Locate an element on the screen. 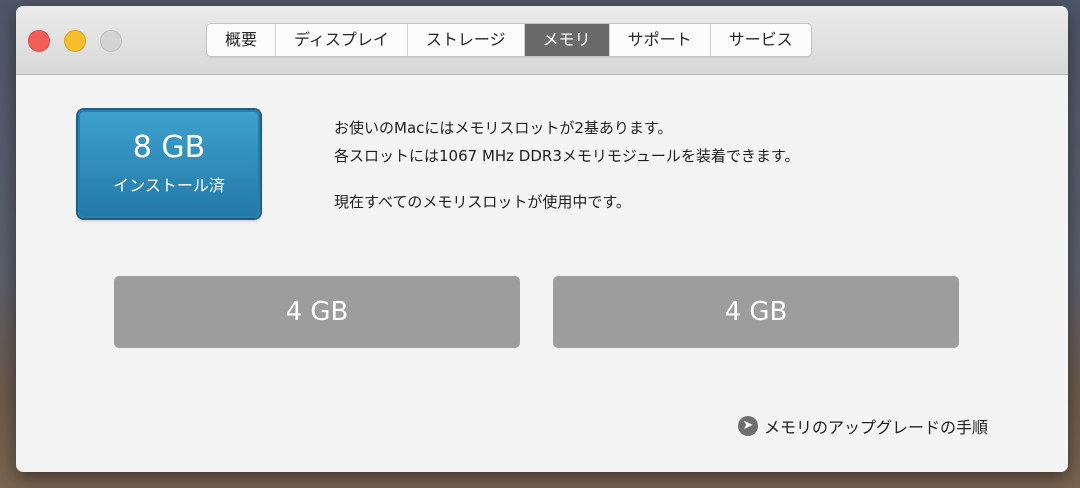  memory-slot-count-text: お使いのMacにはメモリスロットが2基あります。 is located at coordinates (503, 128).